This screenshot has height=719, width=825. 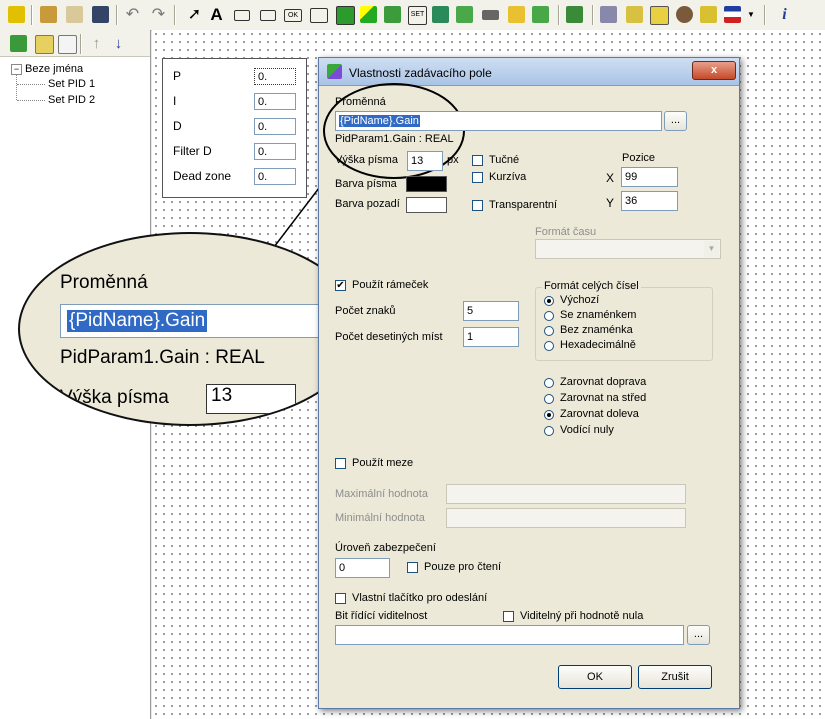 What do you see at coordinates (587, 430) in the screenshot?
I see `align-option: Vodící nuly` at bounding box center [587, 430].